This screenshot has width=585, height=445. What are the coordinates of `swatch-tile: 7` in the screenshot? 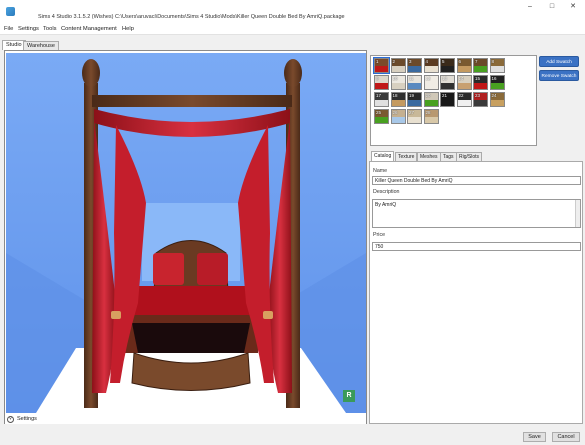 It's located at (480, 65).